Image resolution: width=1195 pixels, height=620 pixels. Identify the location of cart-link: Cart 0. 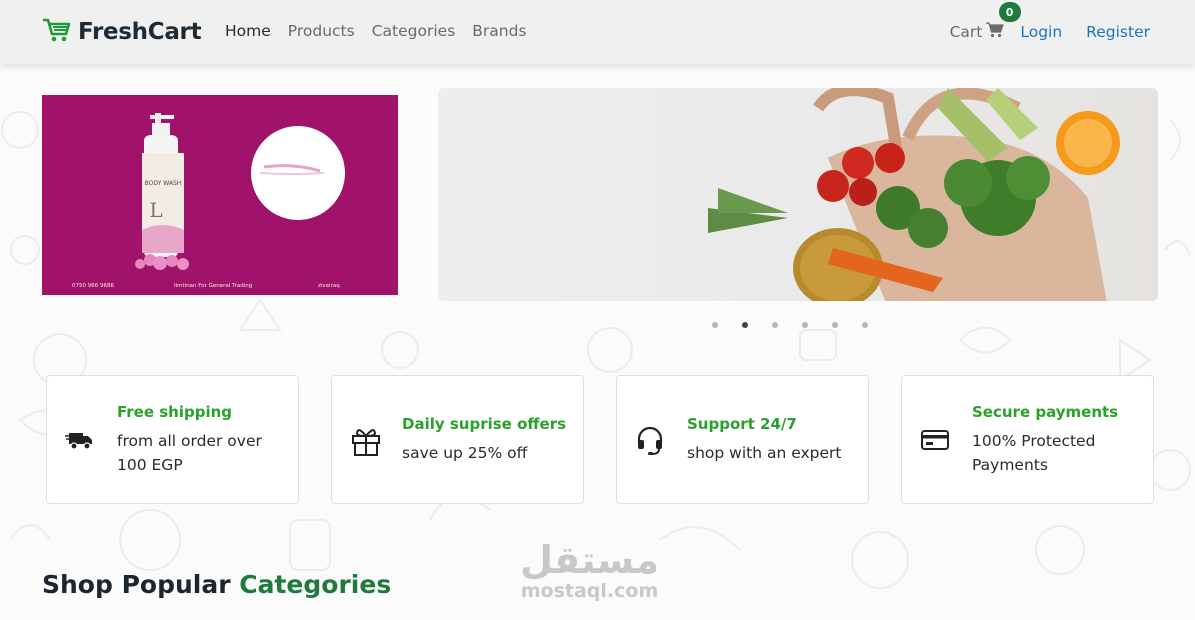
(985, 22).